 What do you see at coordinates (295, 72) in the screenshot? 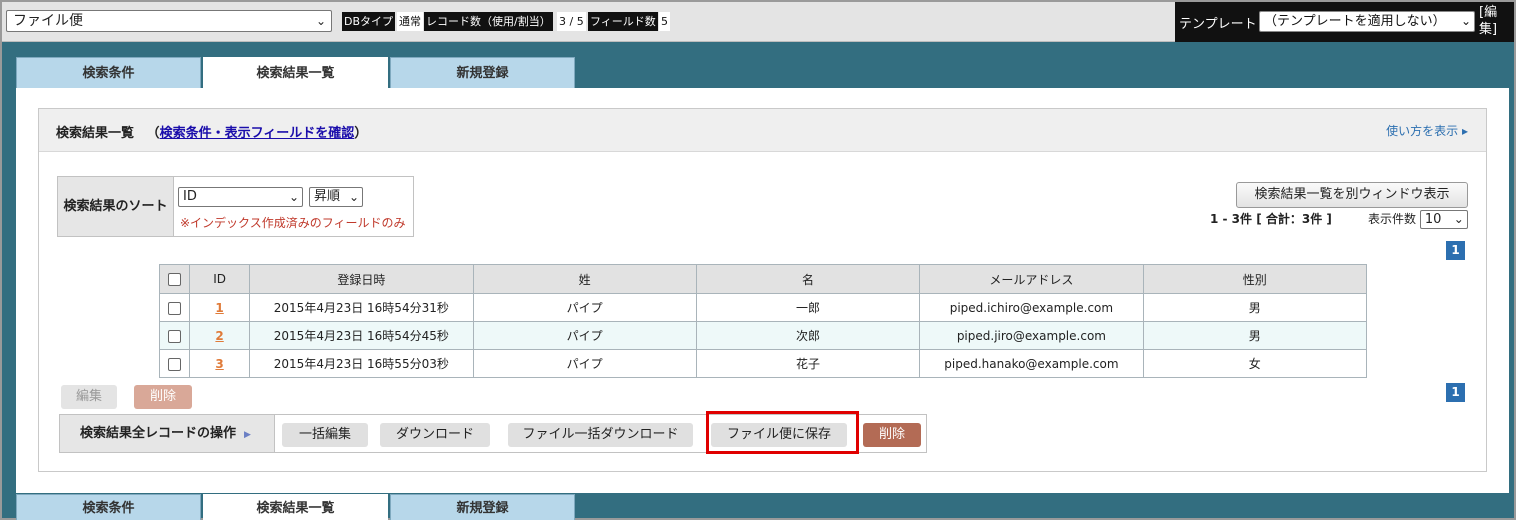
I see `tab-search-results: 検索結果一覧` at bounding box center [295, 72].